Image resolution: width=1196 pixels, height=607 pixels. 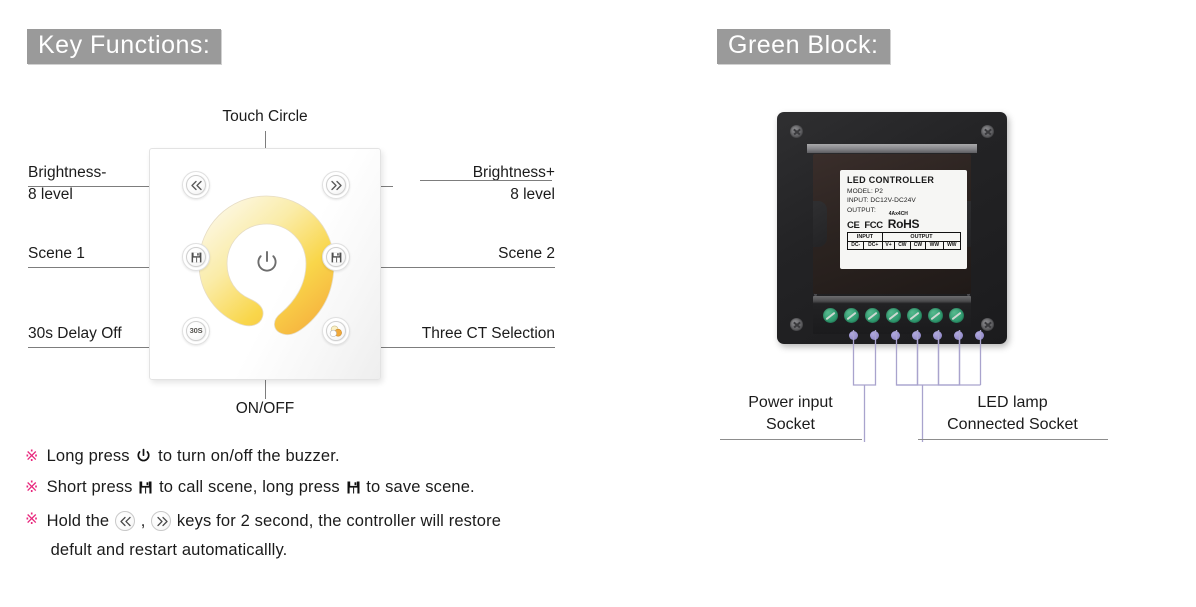 I want to click on touch-circle-label: Touch Circle, so click(x=265, y=116).